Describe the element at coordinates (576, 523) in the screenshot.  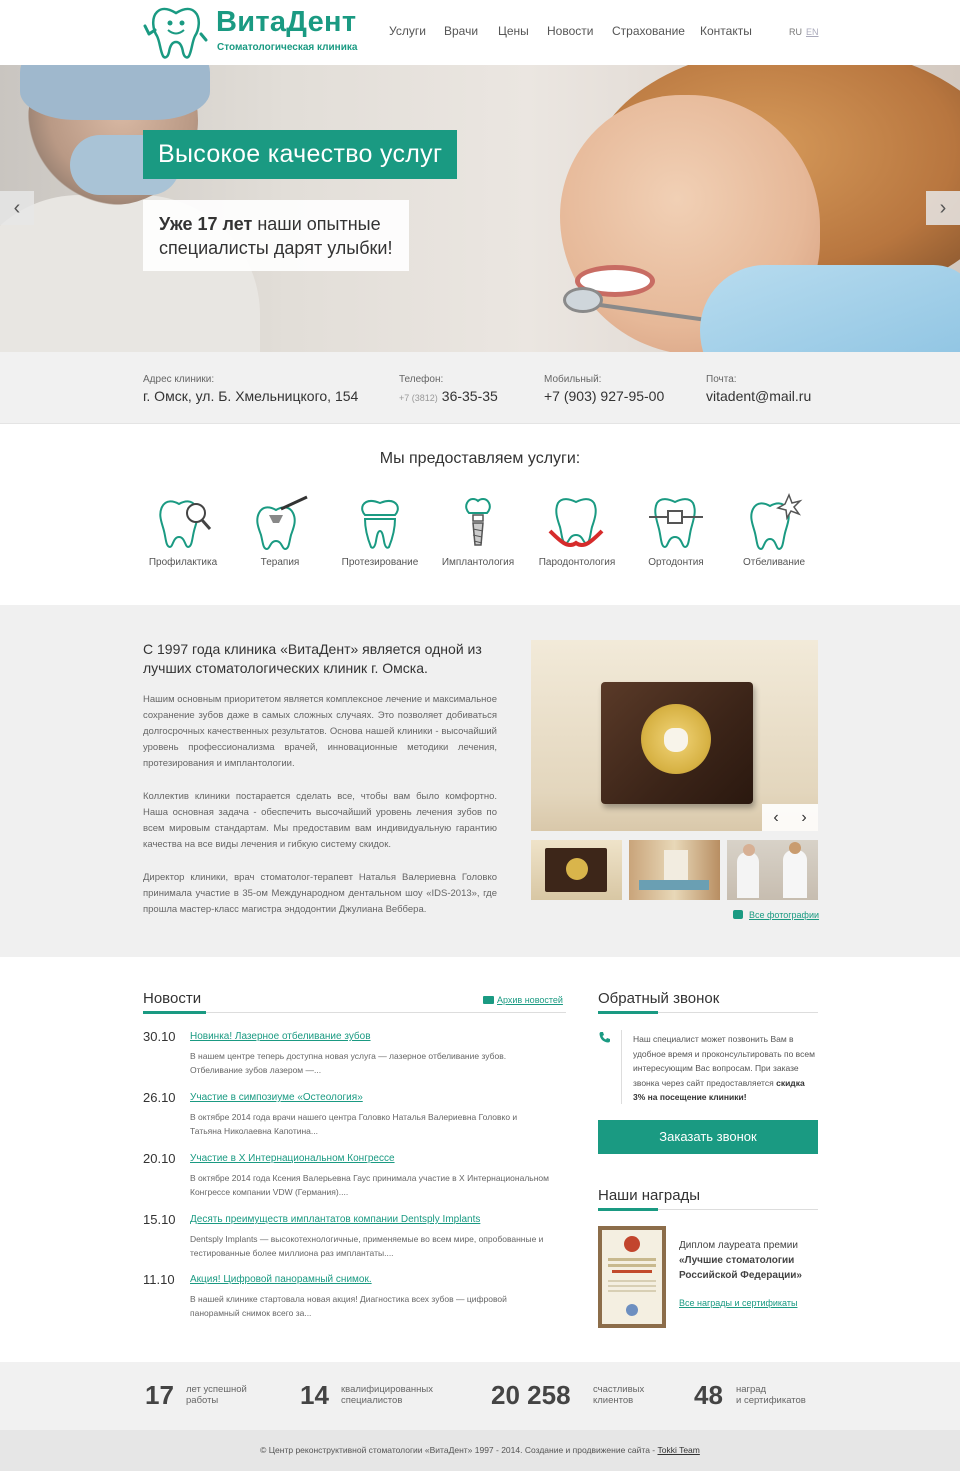
I see `tooth-gum-icon` at that location.